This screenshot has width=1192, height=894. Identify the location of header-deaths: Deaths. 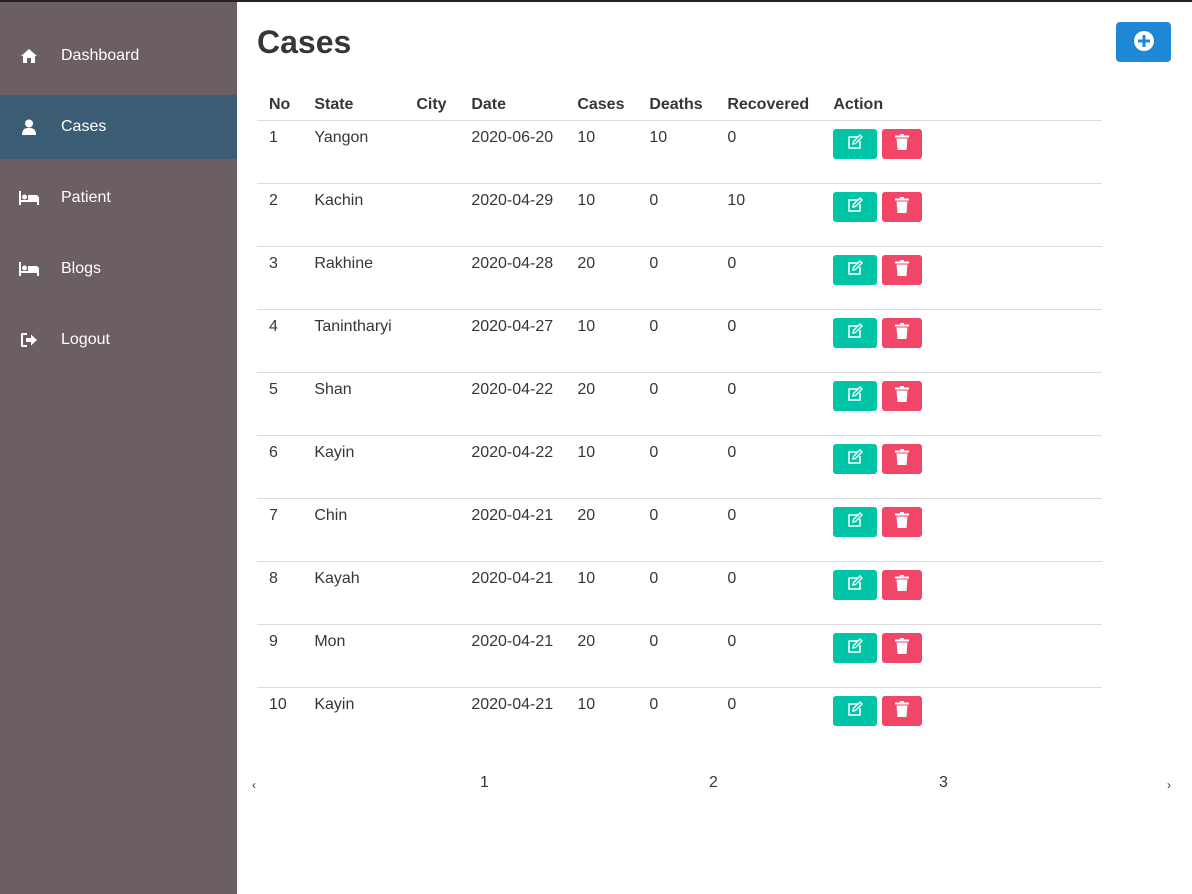
(676, 105).